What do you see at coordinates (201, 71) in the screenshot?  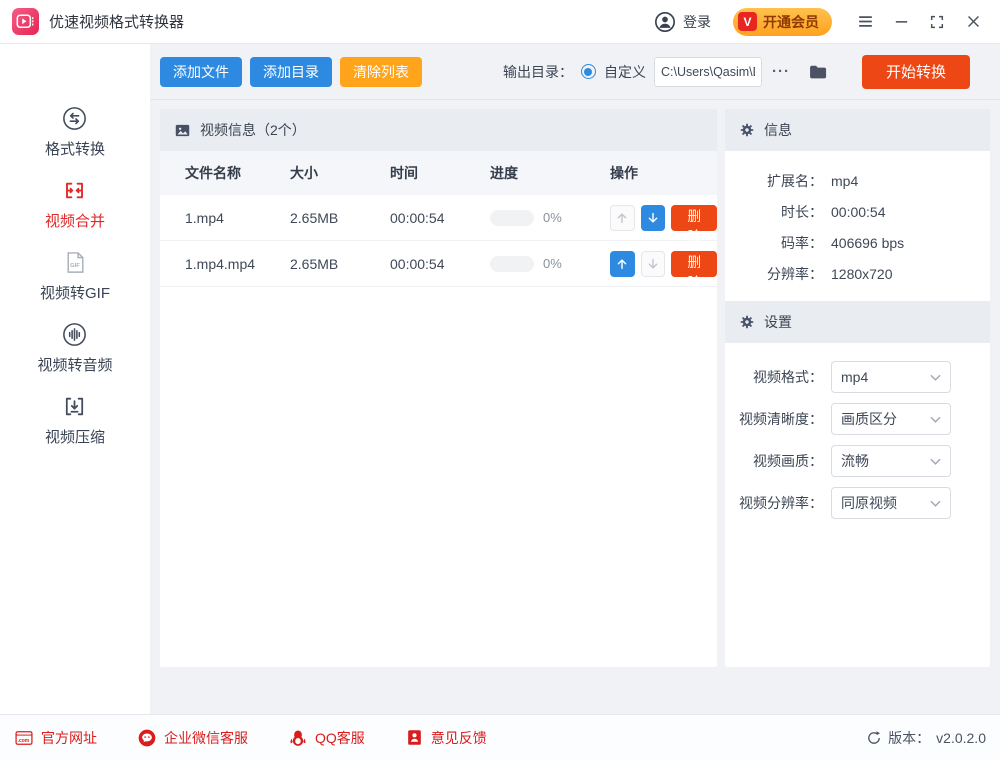 I see `add-file-button: 添加文件` at bounding box center [201, 71].